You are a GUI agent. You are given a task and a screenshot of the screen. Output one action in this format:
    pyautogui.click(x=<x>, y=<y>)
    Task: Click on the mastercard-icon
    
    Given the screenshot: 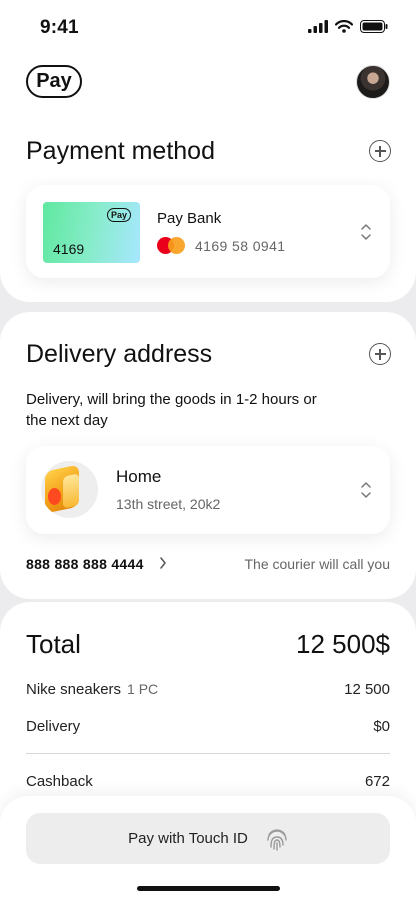 What is the action you would take?
    pyautogui.click(x=171, y=245)
    